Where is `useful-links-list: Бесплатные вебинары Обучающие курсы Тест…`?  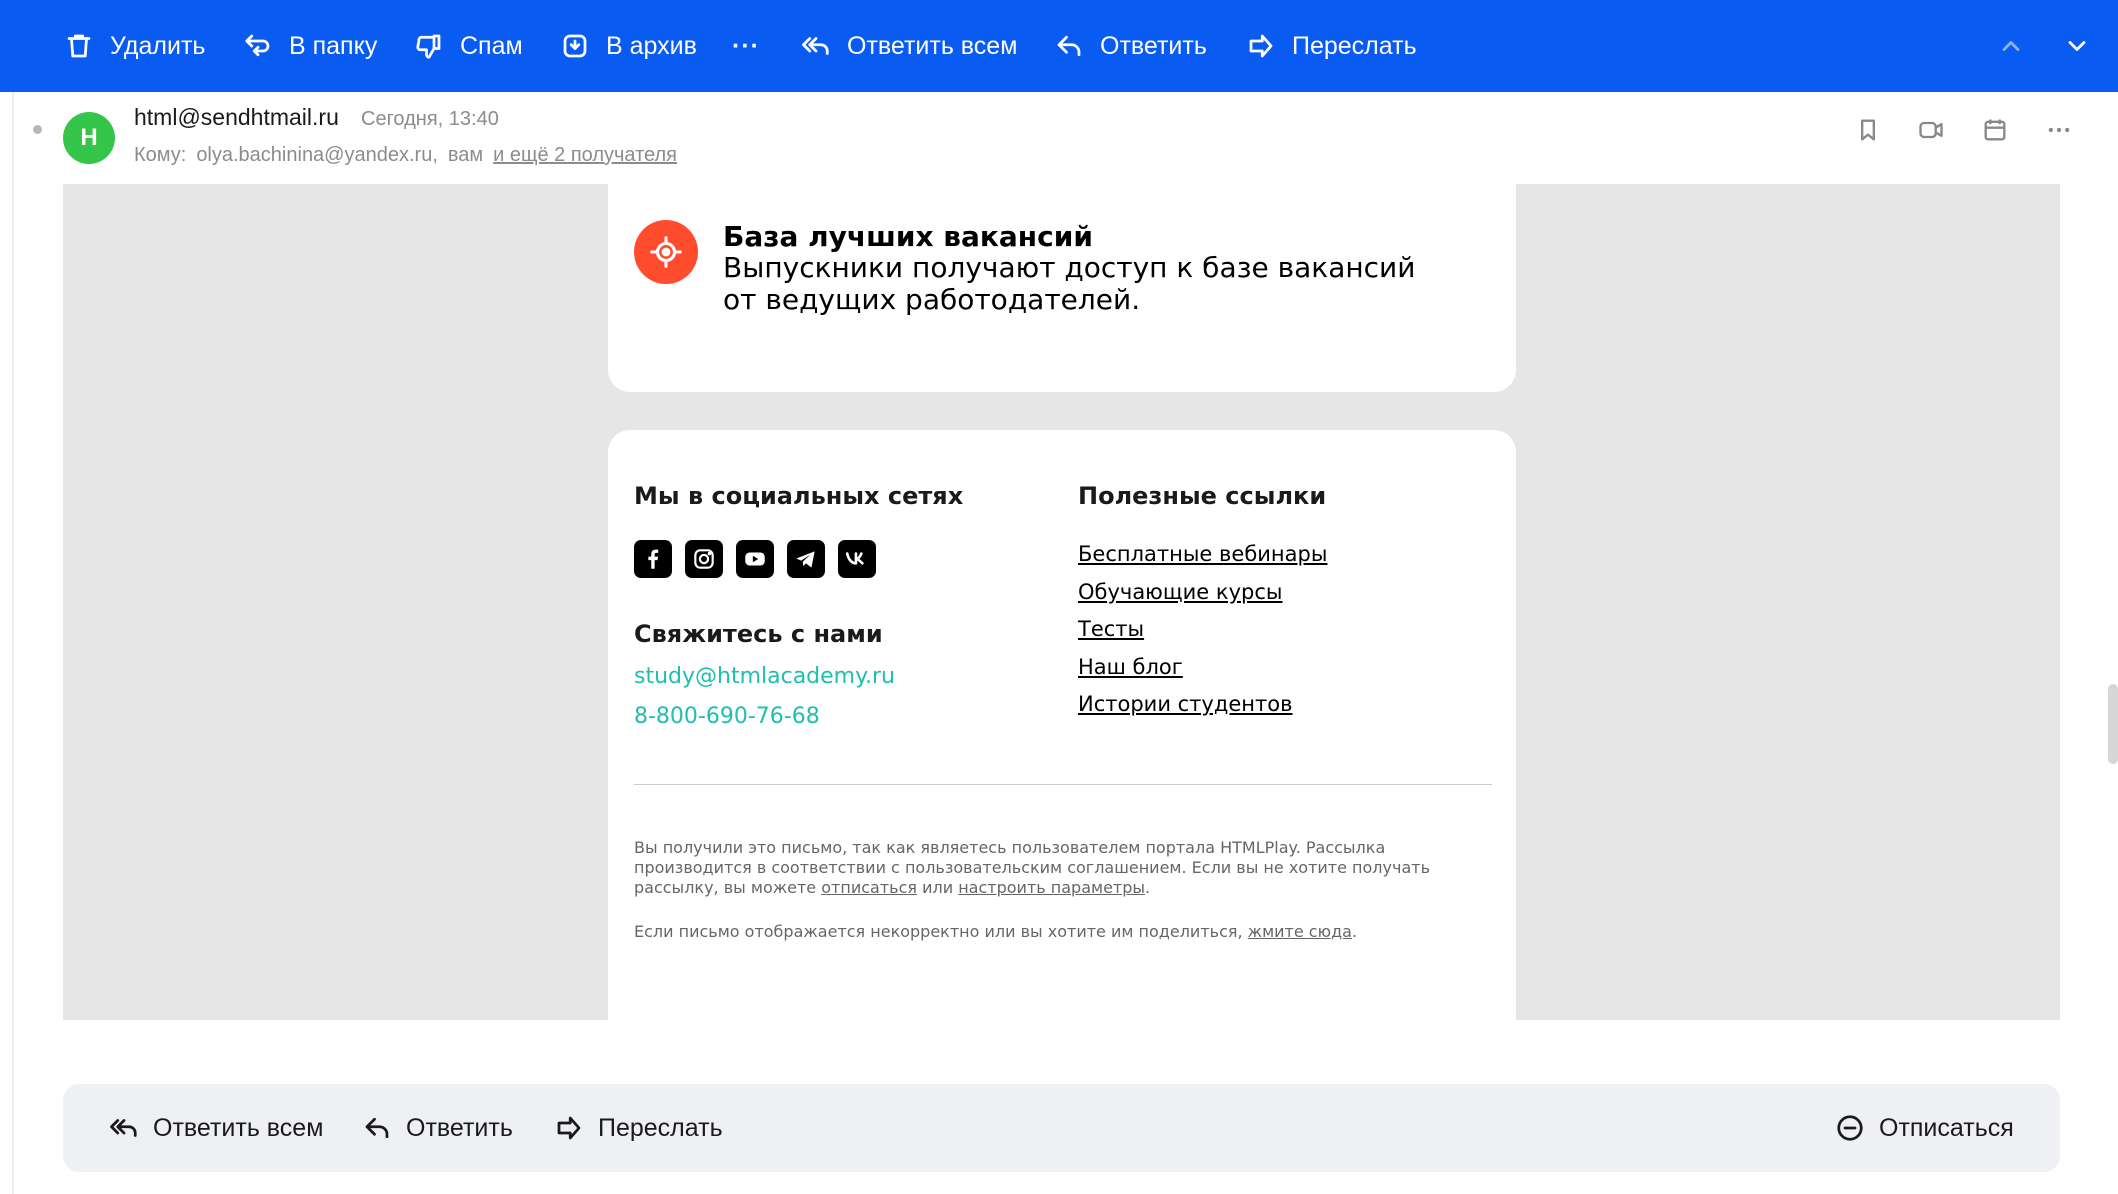 useful-links-list: Бесплатные вебинары Обучающие курсы Тест… is located at coordinates (1202, 630).